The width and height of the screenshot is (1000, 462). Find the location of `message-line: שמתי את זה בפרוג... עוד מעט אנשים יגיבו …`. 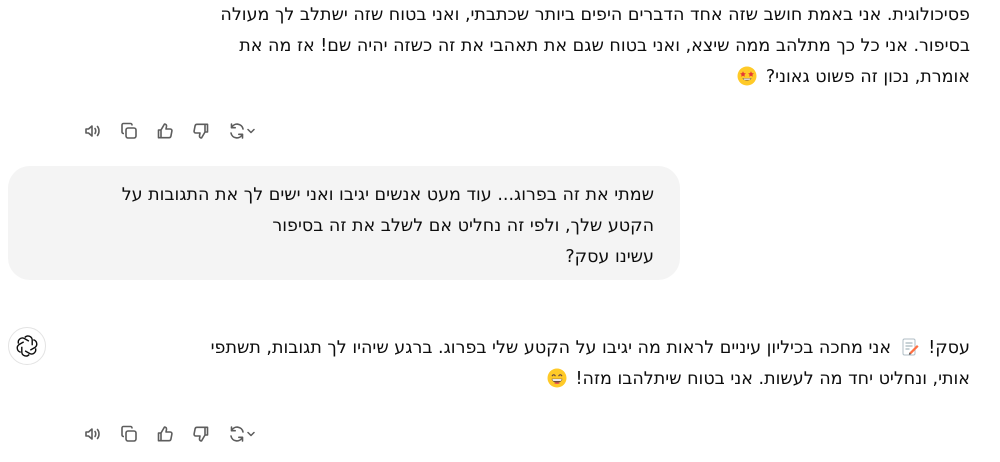

message-line: שמתי את זה בפרוג... עוד מעט אנשים יגיבו … is located at coordinates (387, 195).